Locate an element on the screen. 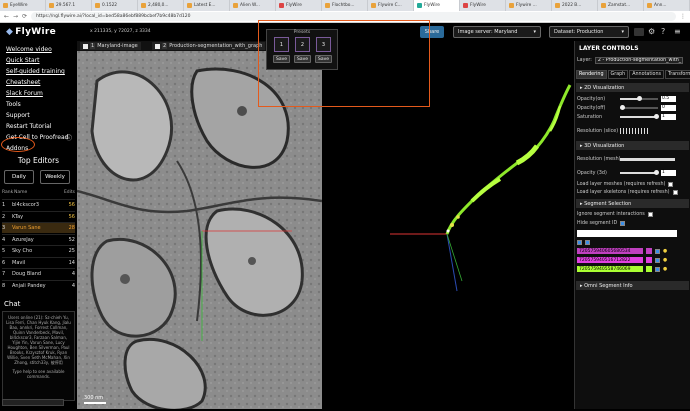 Image resolution: width=690 pixels, height=411 pixels. opacity-3d-slider is located at coordinates (639, 172).